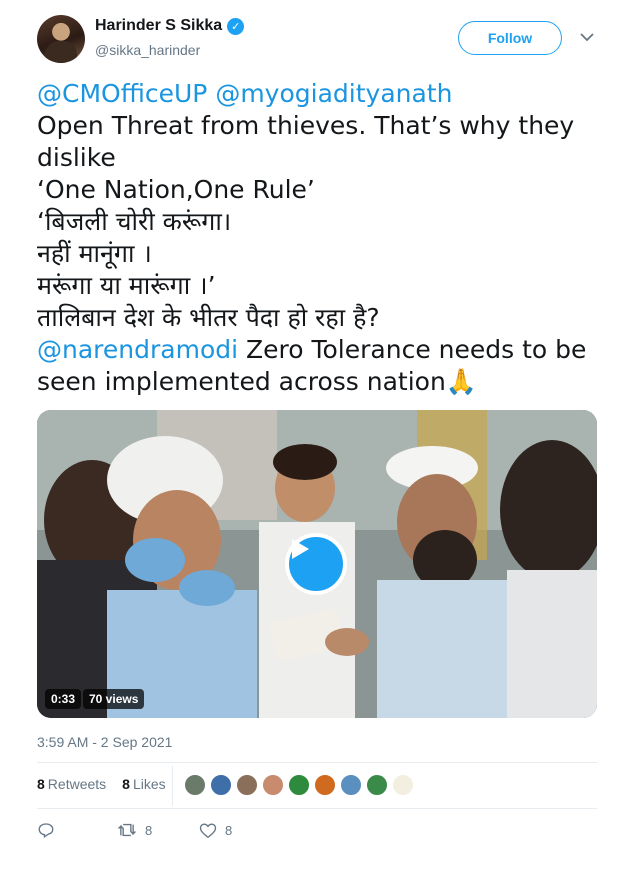 Image resolution: width=638 pixels, height=878 pixels. I want to click on likes-count: 8, so click(126, 784).